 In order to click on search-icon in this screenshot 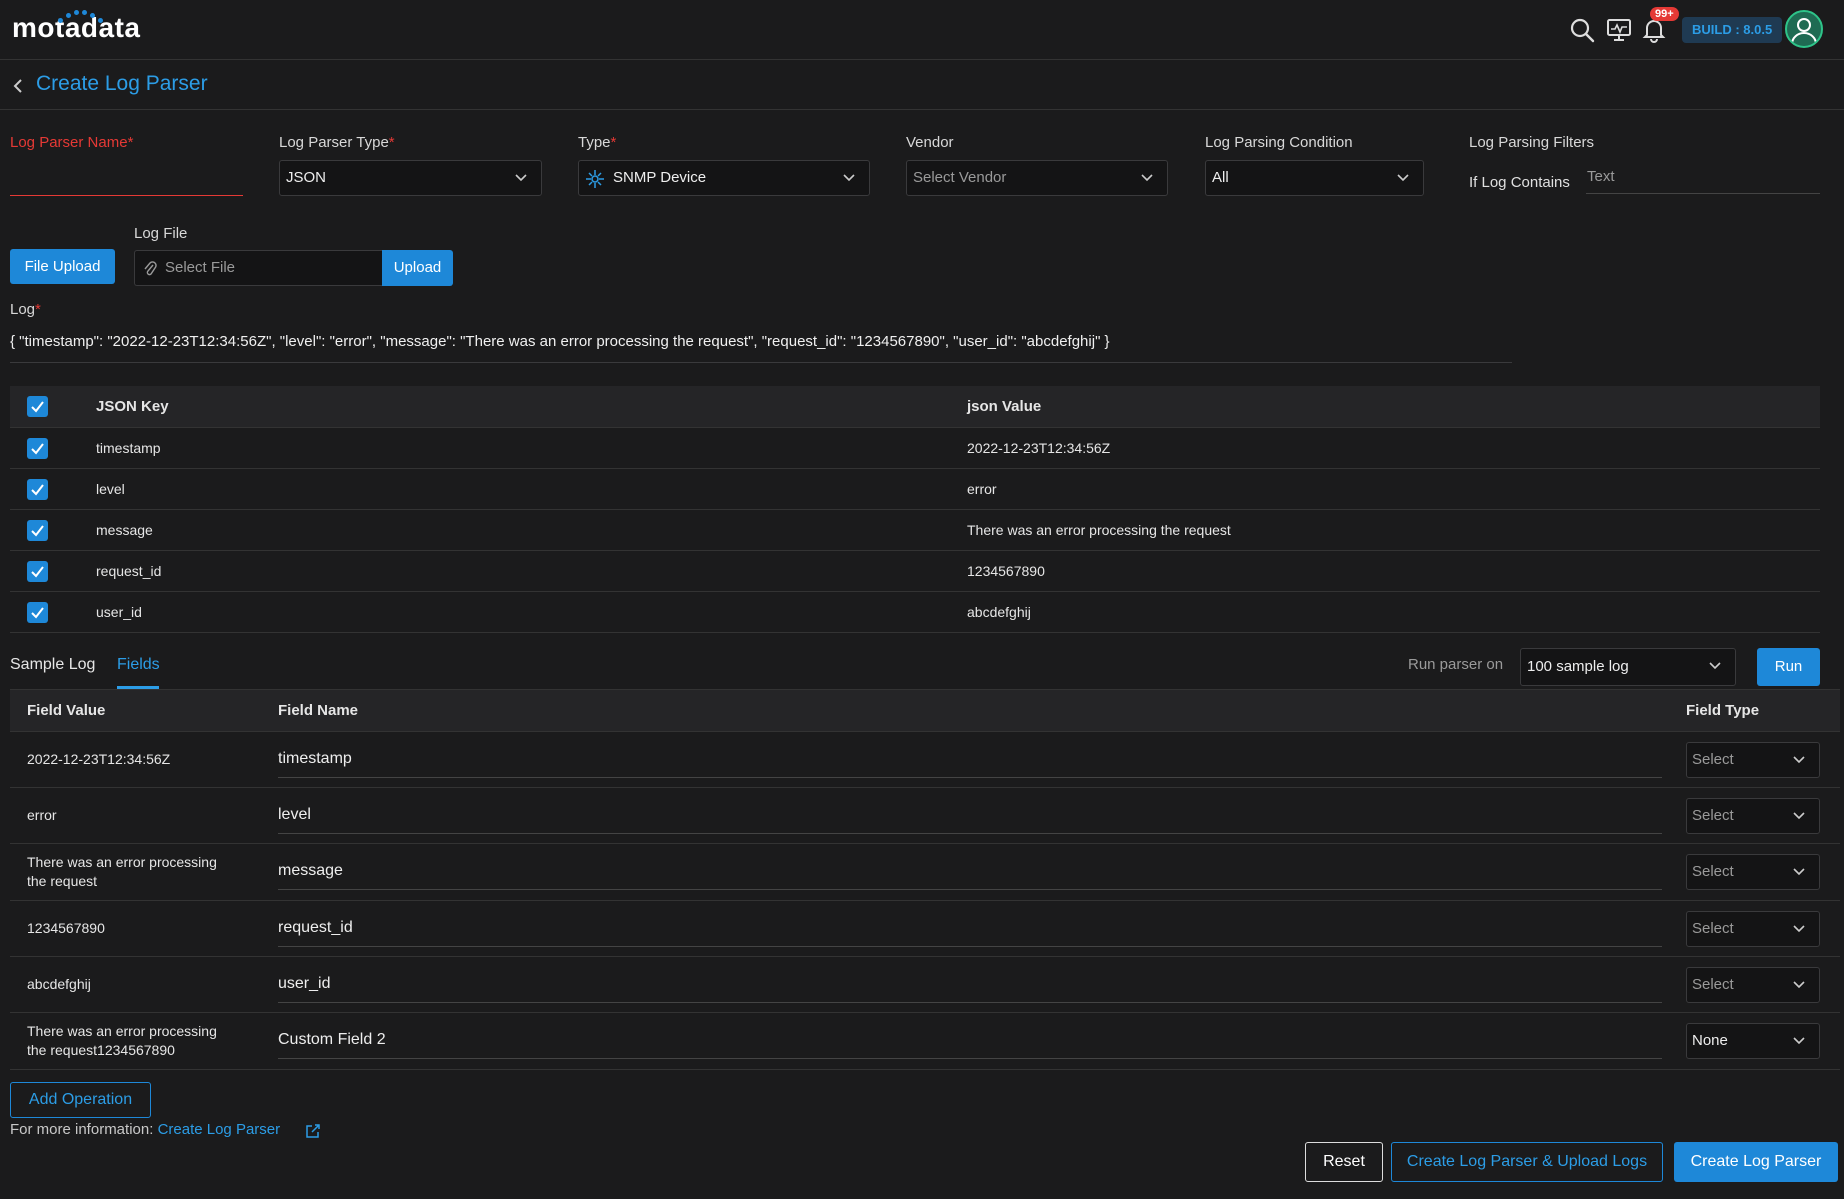, I will do `click(1582, 30)`.